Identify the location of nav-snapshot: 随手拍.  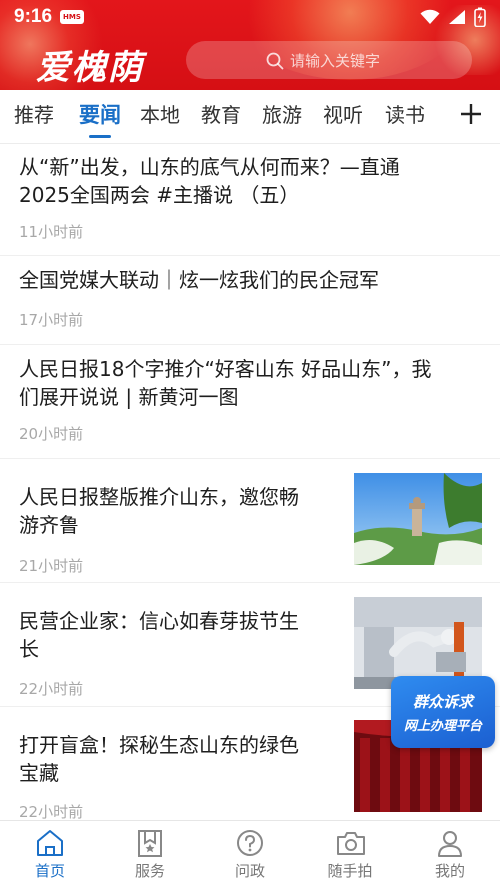
(350, 854).